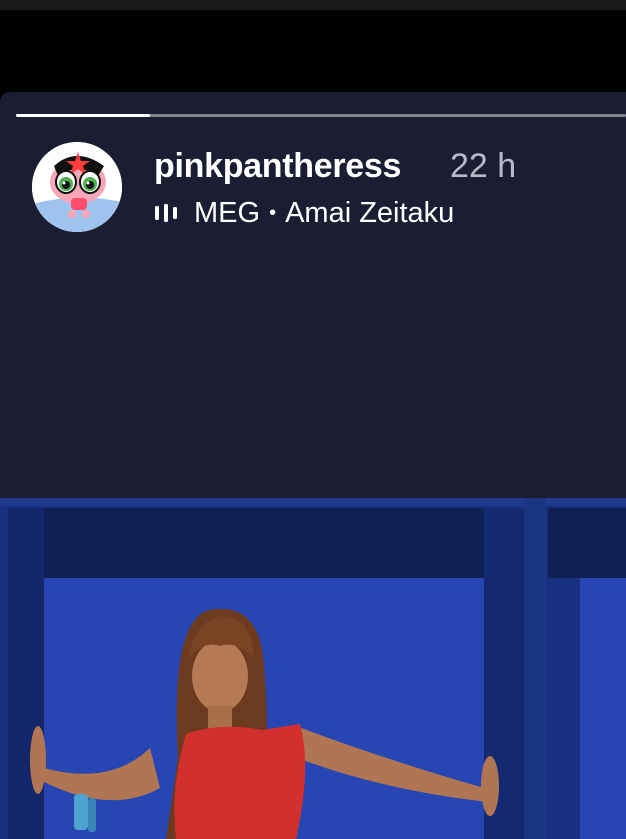 Image resolution: width=626 pixels, height=839 pixels. Describe the element at coordinates (483, 166) in the screenshot. I see `story-timestamp: 22 h` at that location.